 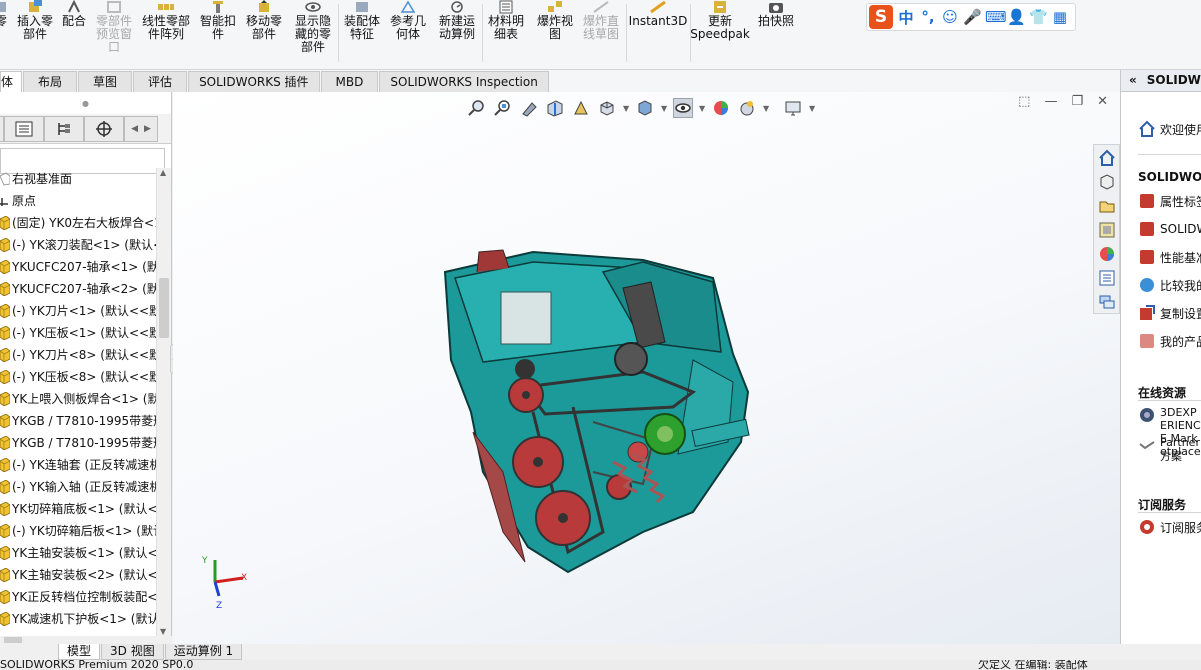 I want to click on tree-item: (-) YK滚刀装配<1> (默认<<默认, so click(x=78, y=245).